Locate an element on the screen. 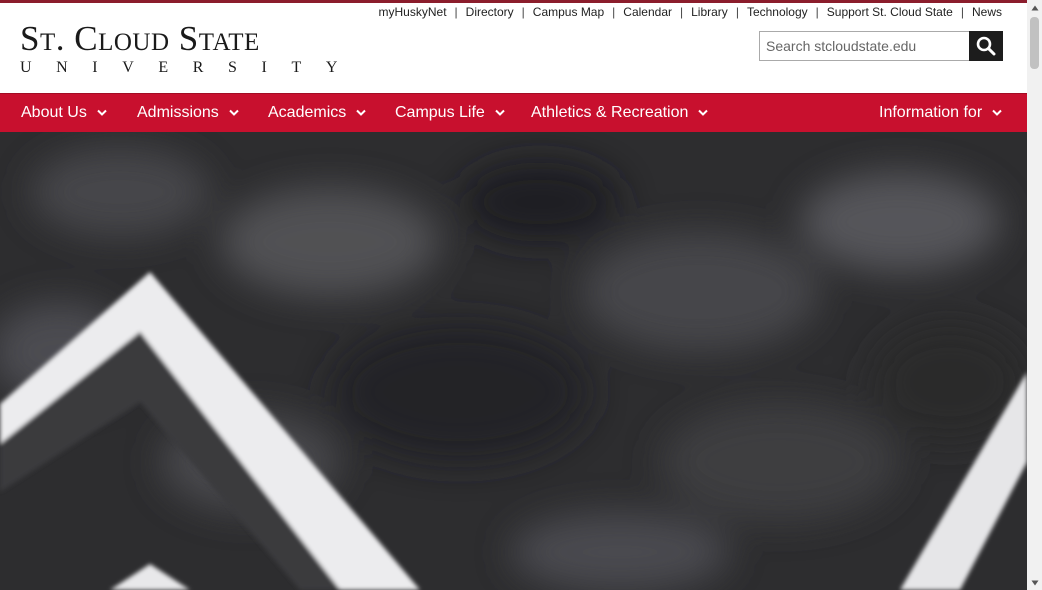 This screenshot has width=1042, height=590. nav-item-label: Information for is located at coordinates (931, 112).